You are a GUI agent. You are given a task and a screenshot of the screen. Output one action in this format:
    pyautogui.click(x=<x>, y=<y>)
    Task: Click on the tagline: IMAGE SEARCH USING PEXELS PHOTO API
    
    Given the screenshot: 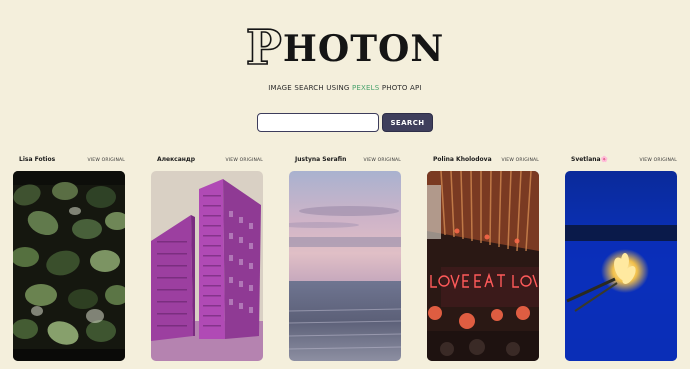 What is the action you would take?
    pyautogui.click(x=345, y=88)
    